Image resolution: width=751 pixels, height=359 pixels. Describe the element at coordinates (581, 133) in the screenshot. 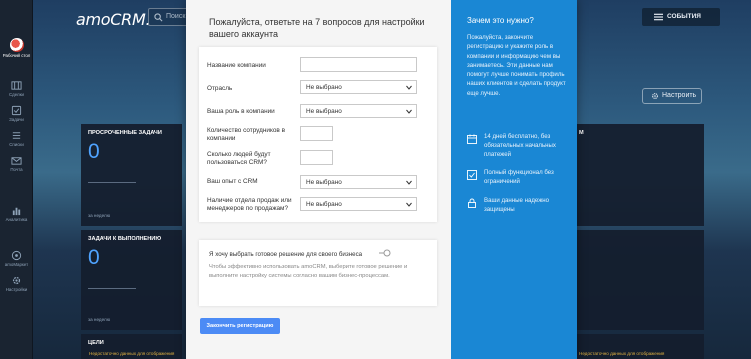

I see `widget-title: М` at that location.